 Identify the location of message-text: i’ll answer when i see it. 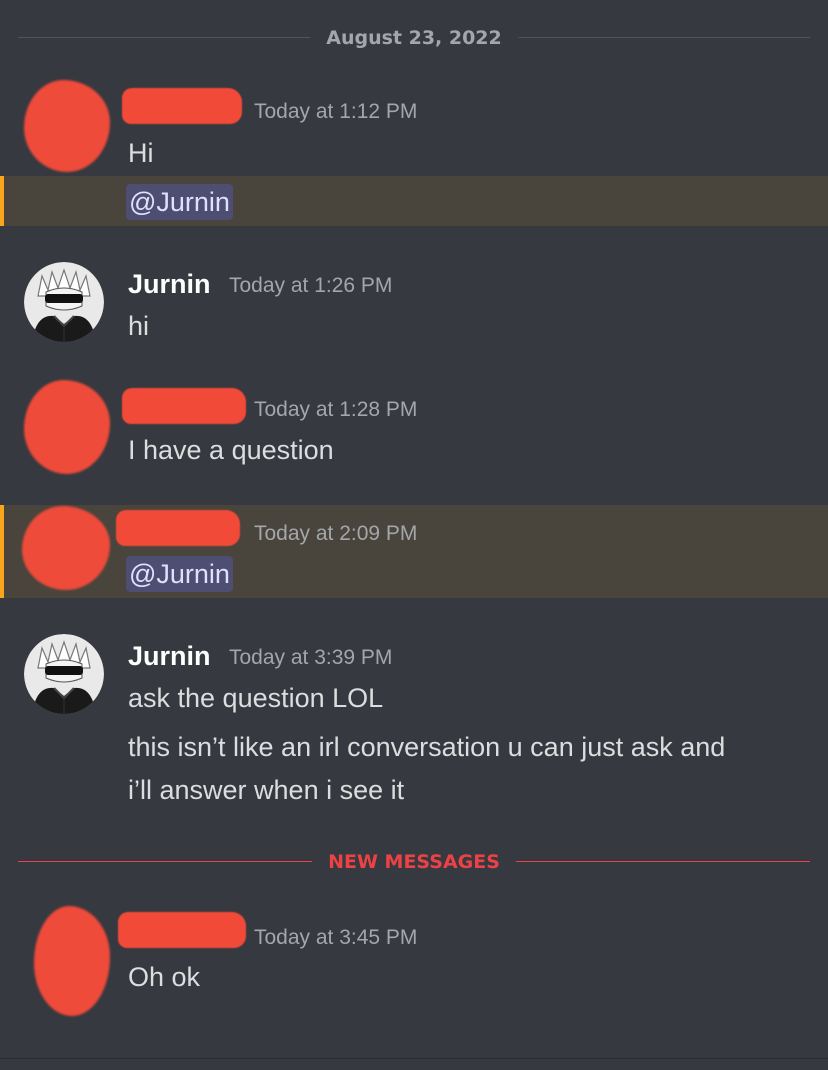
(266, 790).